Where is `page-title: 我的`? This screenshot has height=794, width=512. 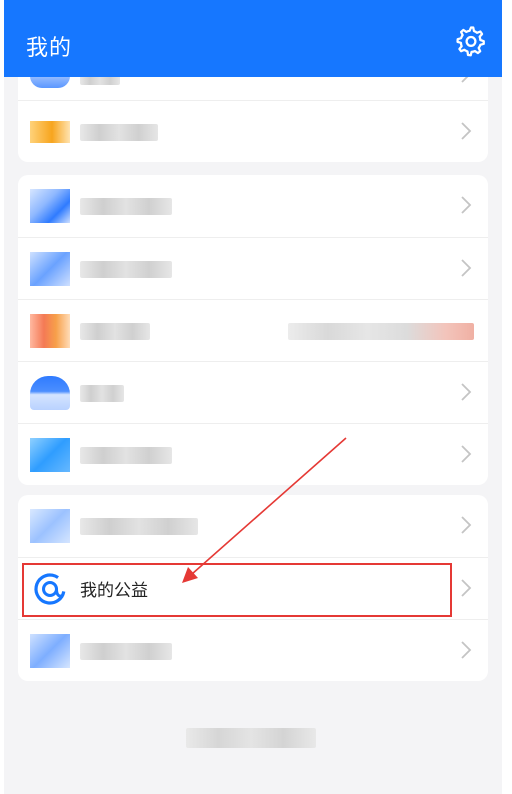 page-title: 我的 is located at coordinates (49, 48).